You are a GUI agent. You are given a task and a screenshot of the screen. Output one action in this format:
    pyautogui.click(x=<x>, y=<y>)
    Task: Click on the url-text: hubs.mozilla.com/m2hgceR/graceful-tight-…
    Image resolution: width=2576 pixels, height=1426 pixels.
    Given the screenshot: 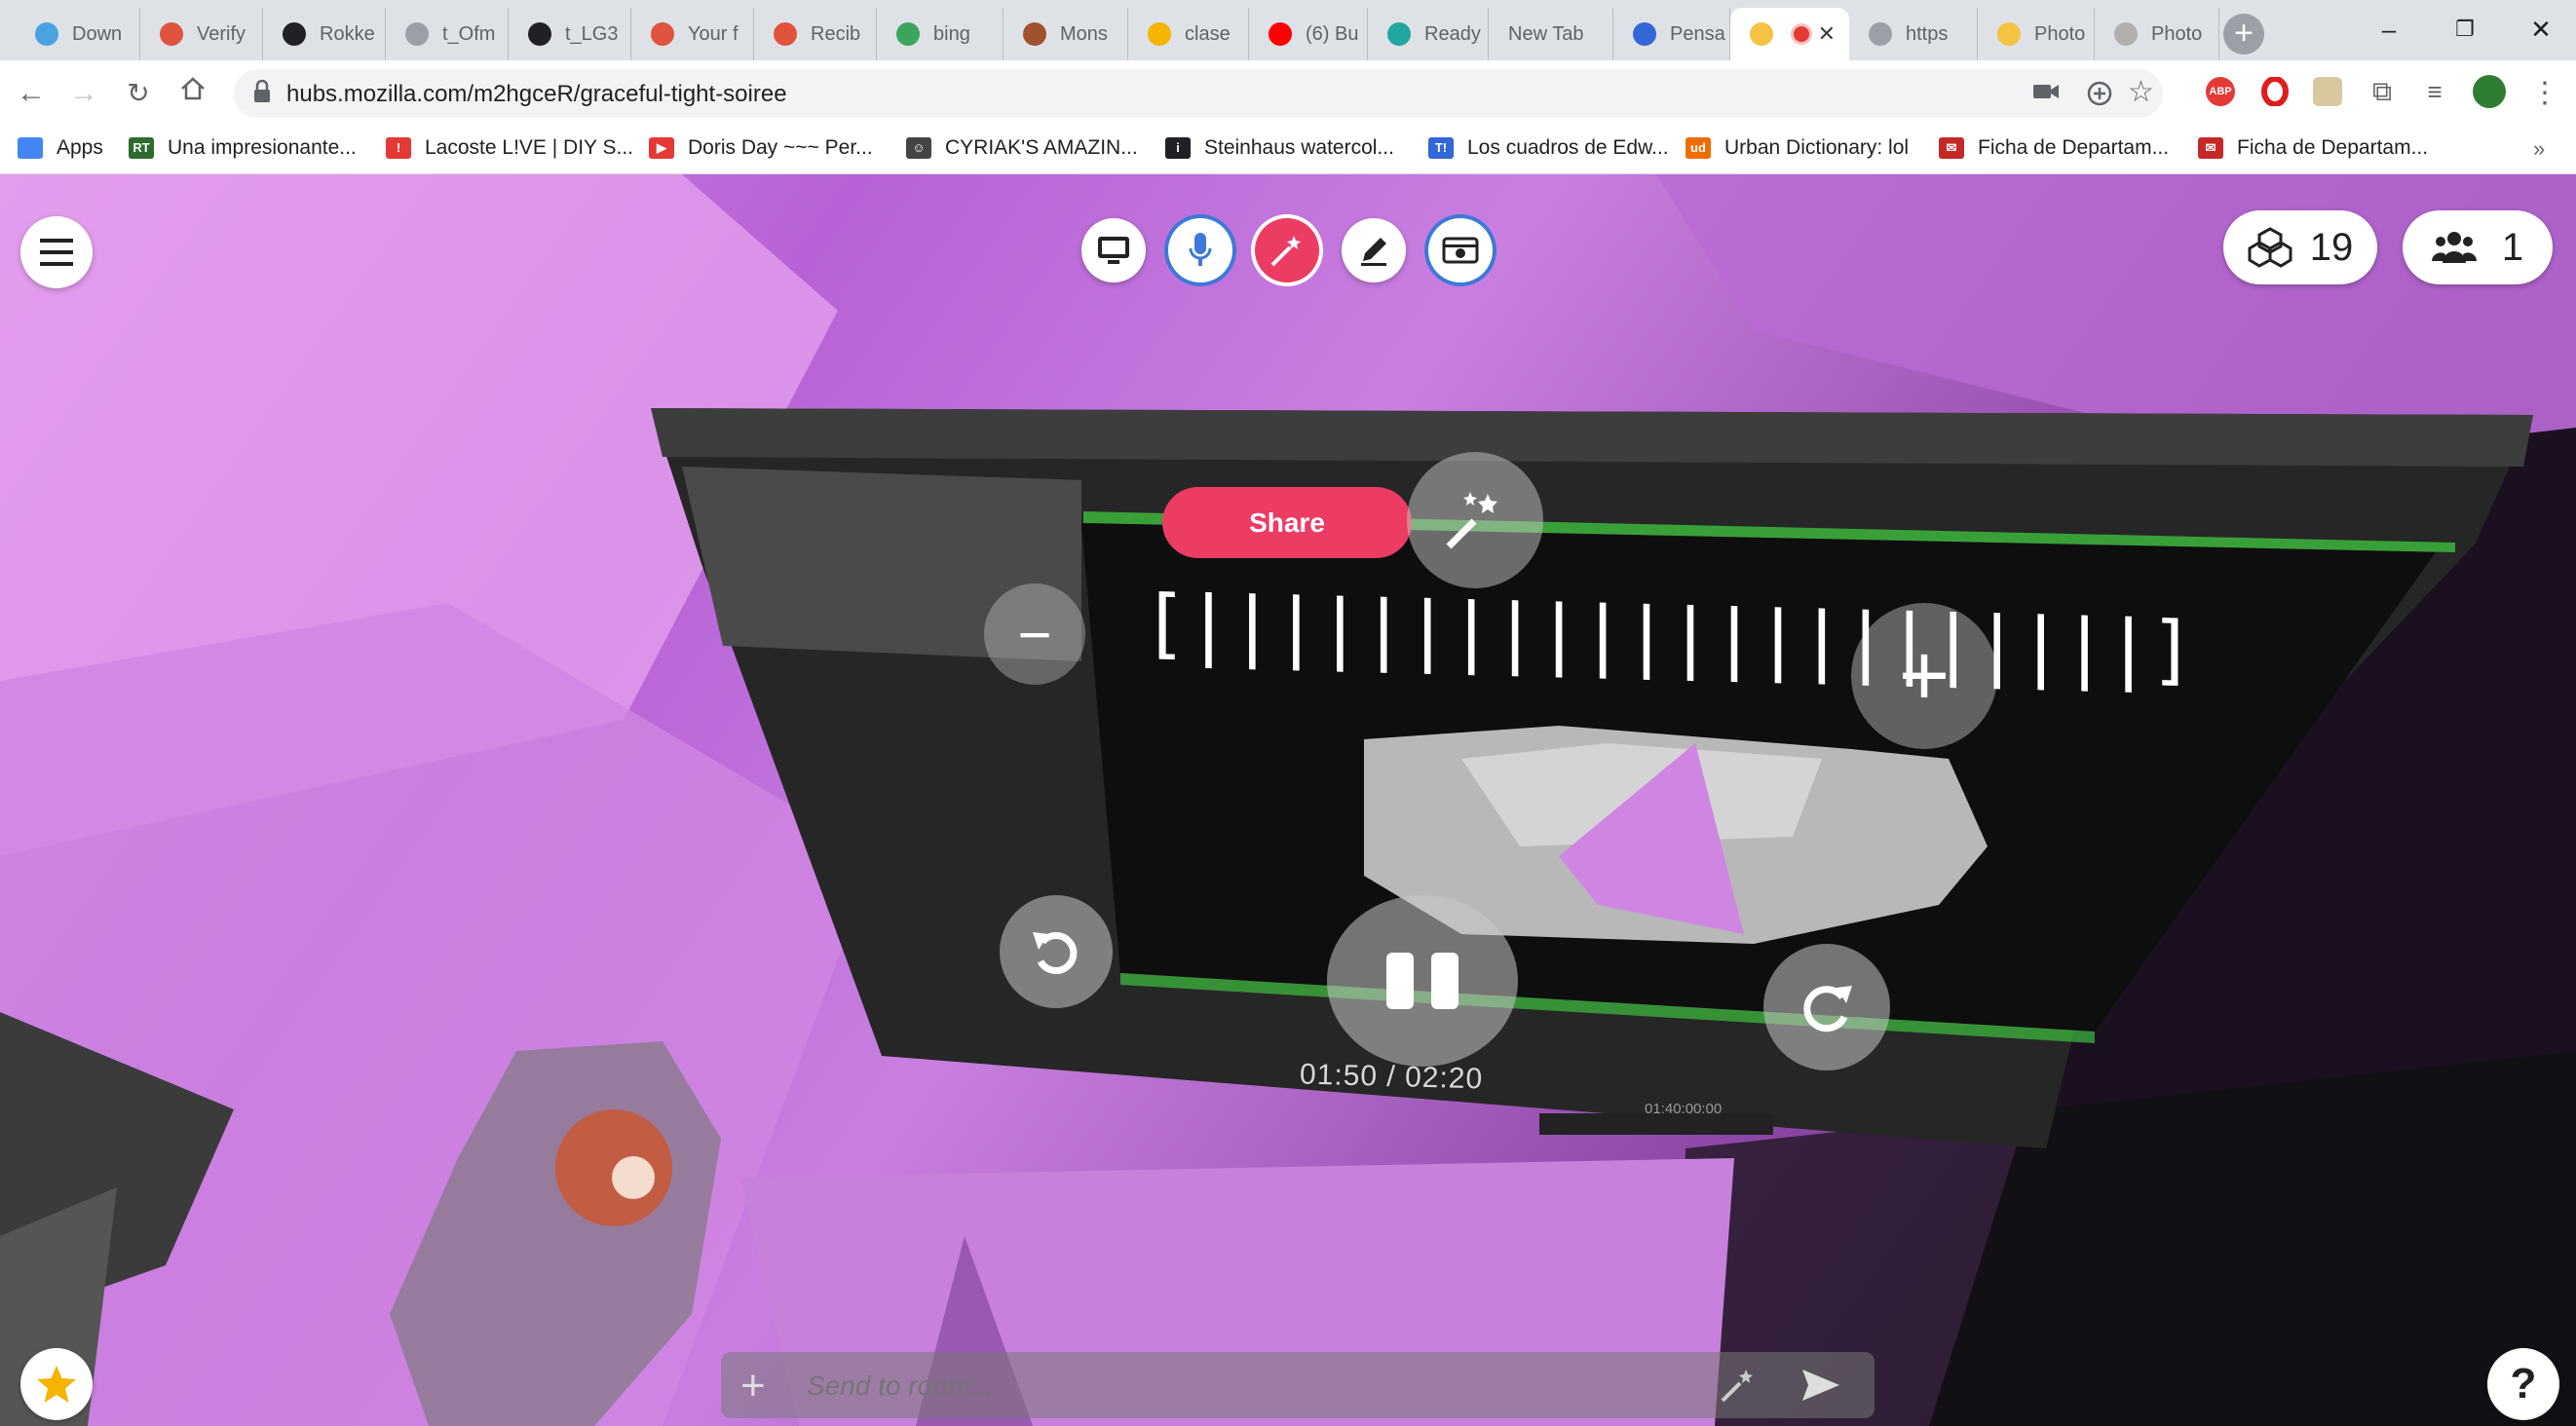 What is the action you would take?
    pyautogui.click(x=536, y=94)
    